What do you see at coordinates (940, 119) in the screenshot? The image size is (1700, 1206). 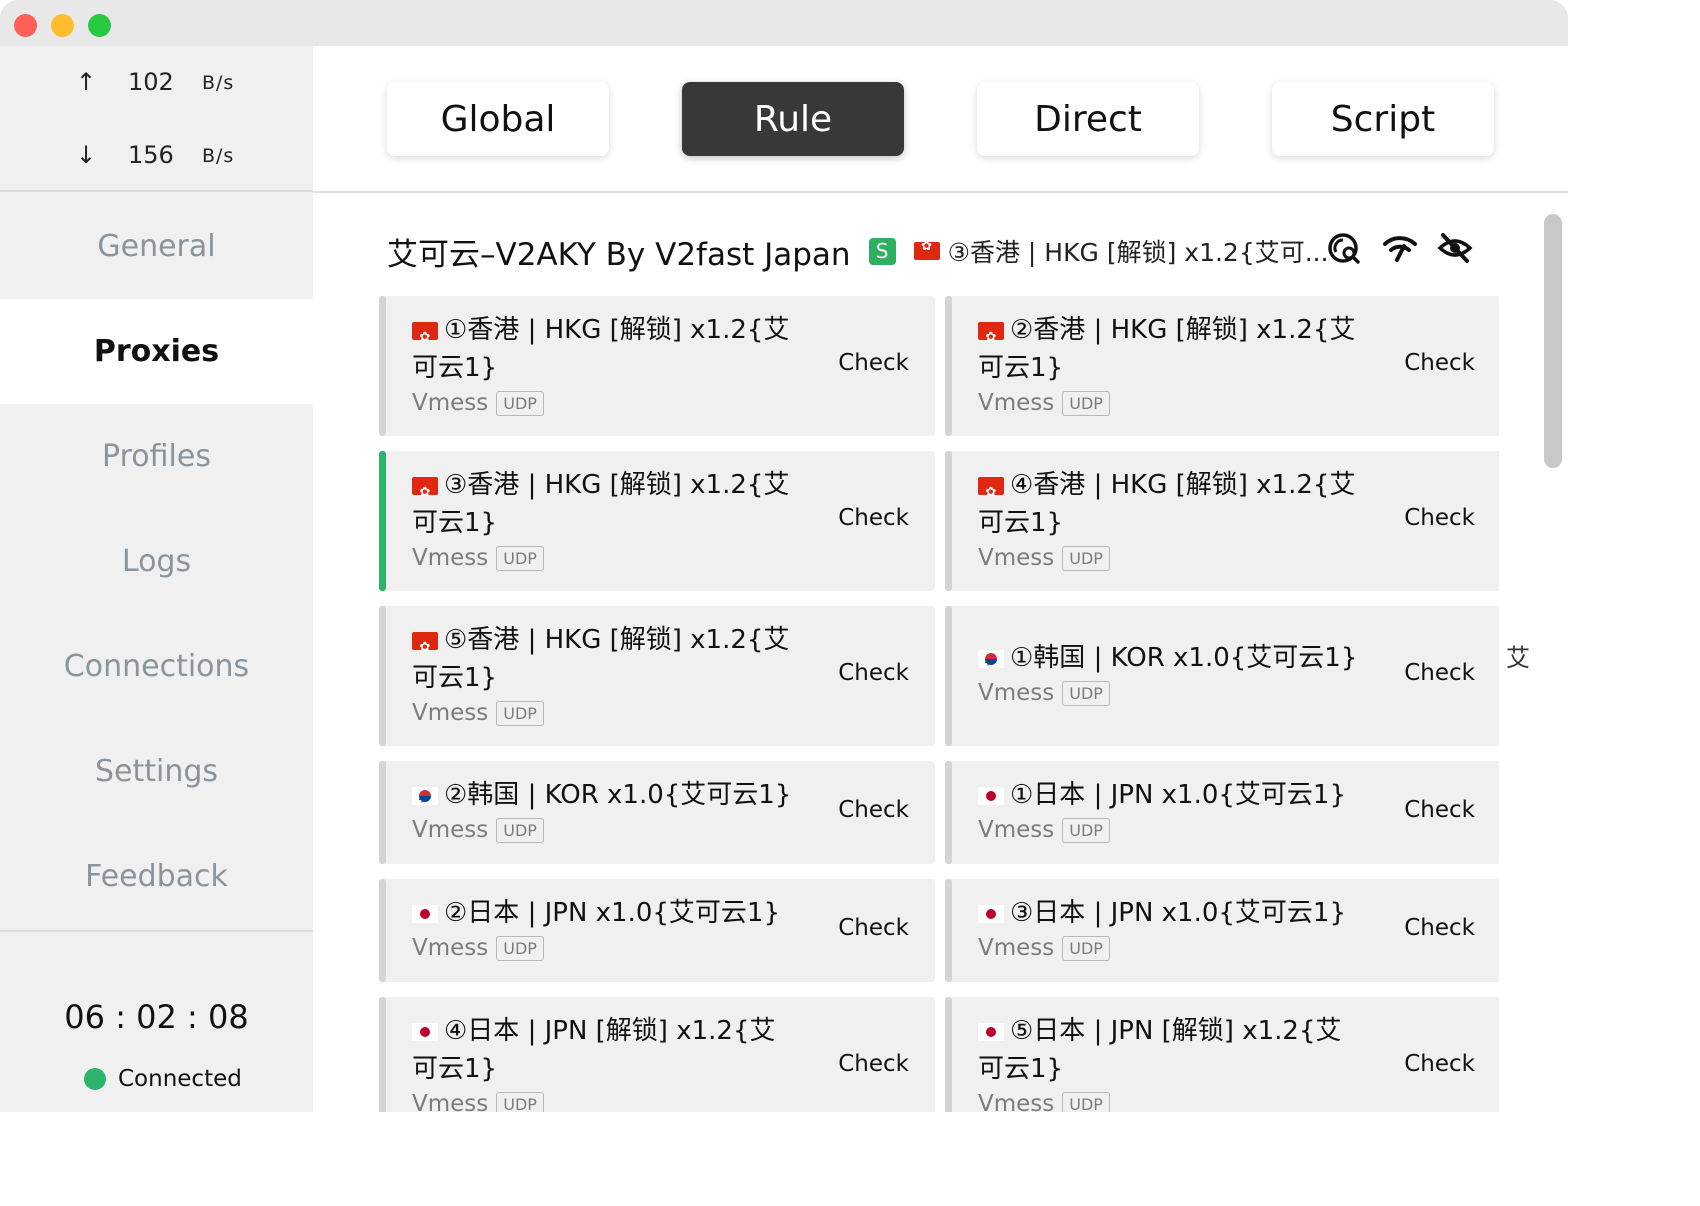 I see `mode-selector: Global Rule Direct Script` at bounding box center [940, 119].